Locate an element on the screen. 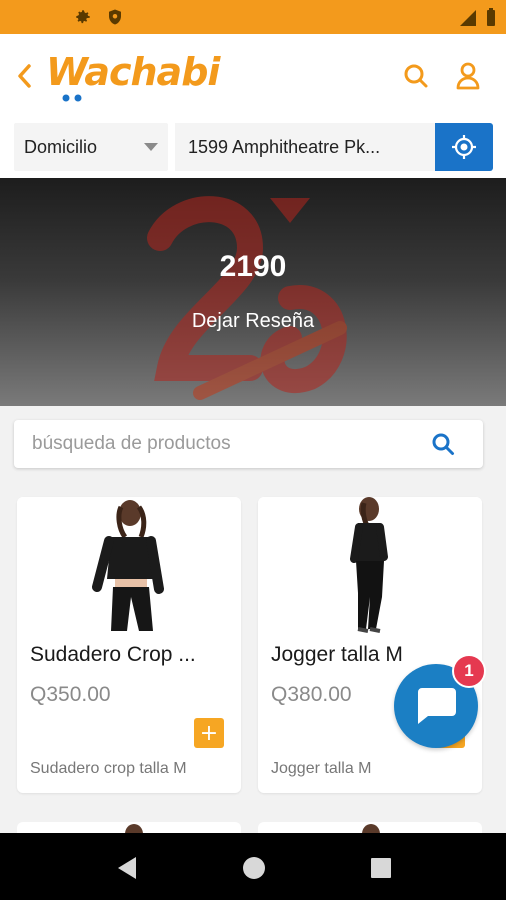  status-bar is located at coordinates (253, 17).